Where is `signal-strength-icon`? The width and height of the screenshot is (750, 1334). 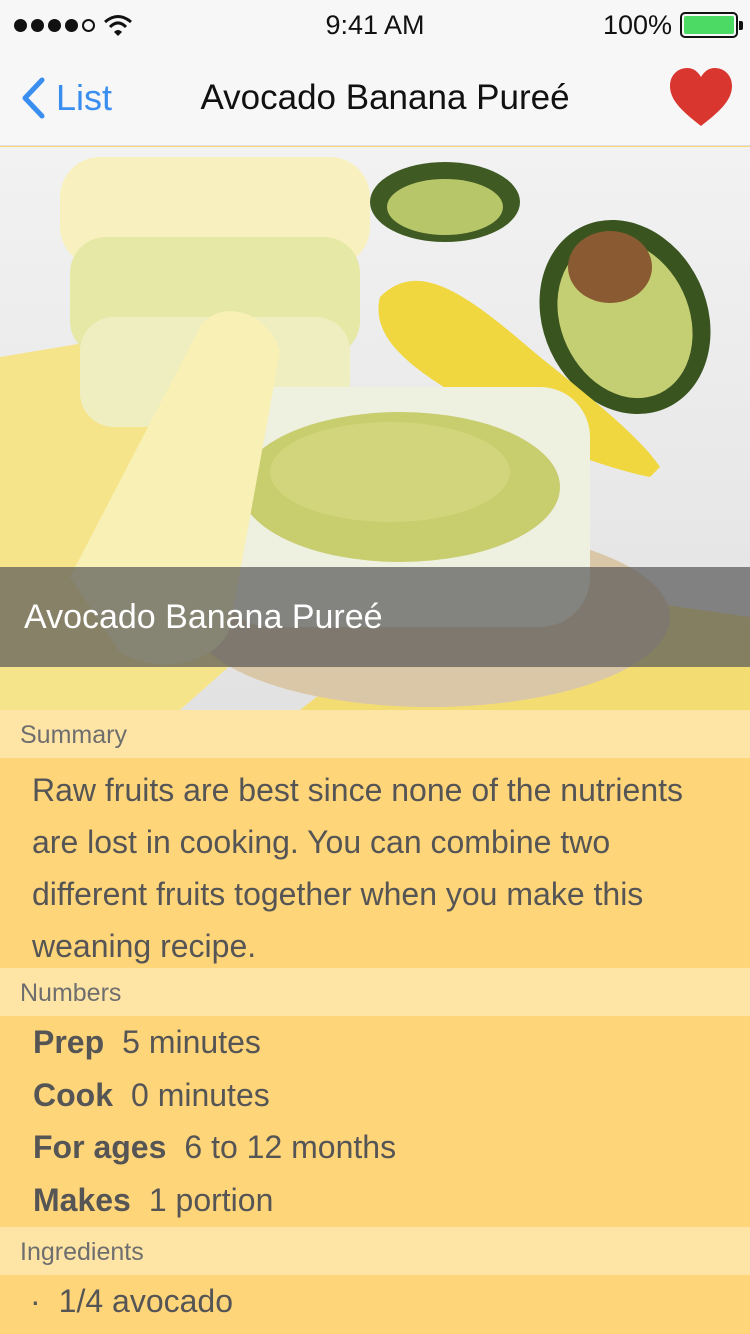 signal-strength-icon is located at coordinates (54, 25).